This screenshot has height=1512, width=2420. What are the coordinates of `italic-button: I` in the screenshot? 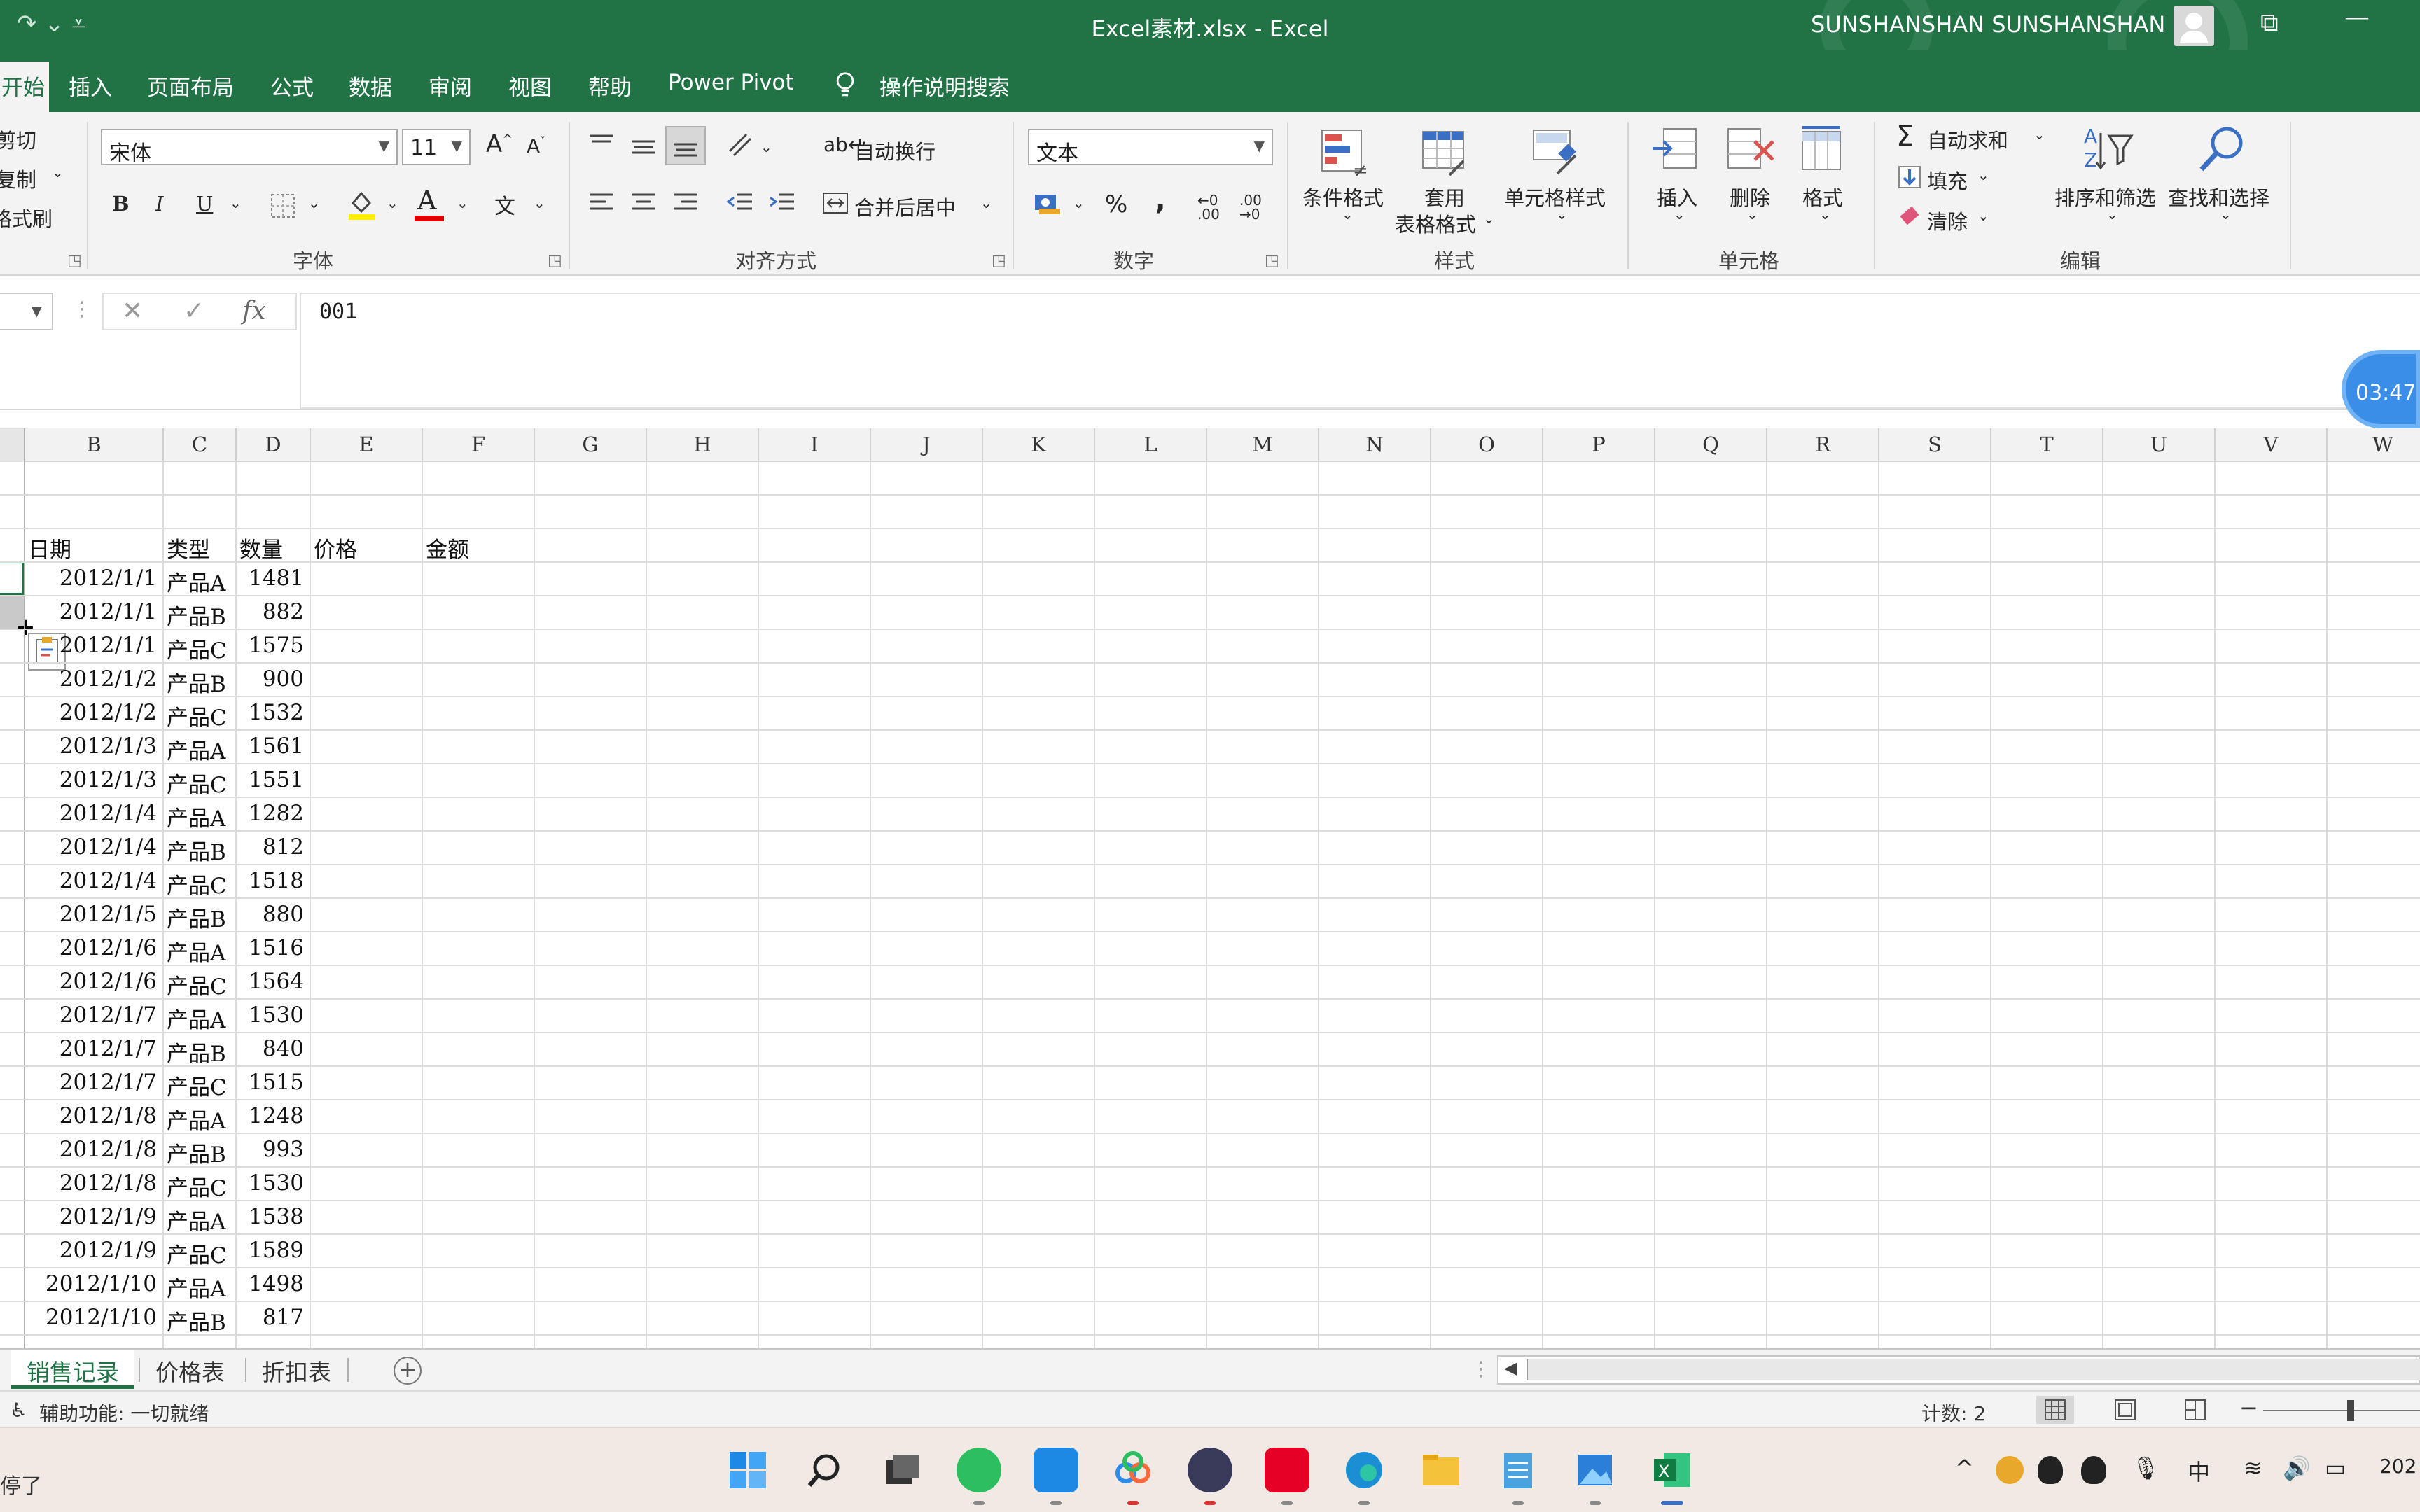 It's located at (159, 204).